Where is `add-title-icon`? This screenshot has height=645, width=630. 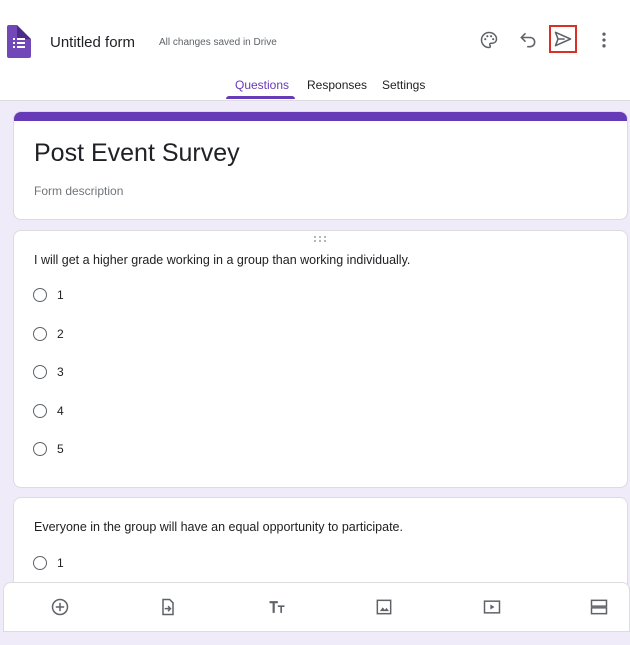
add-title-icon is located at coordinates (277, 607).